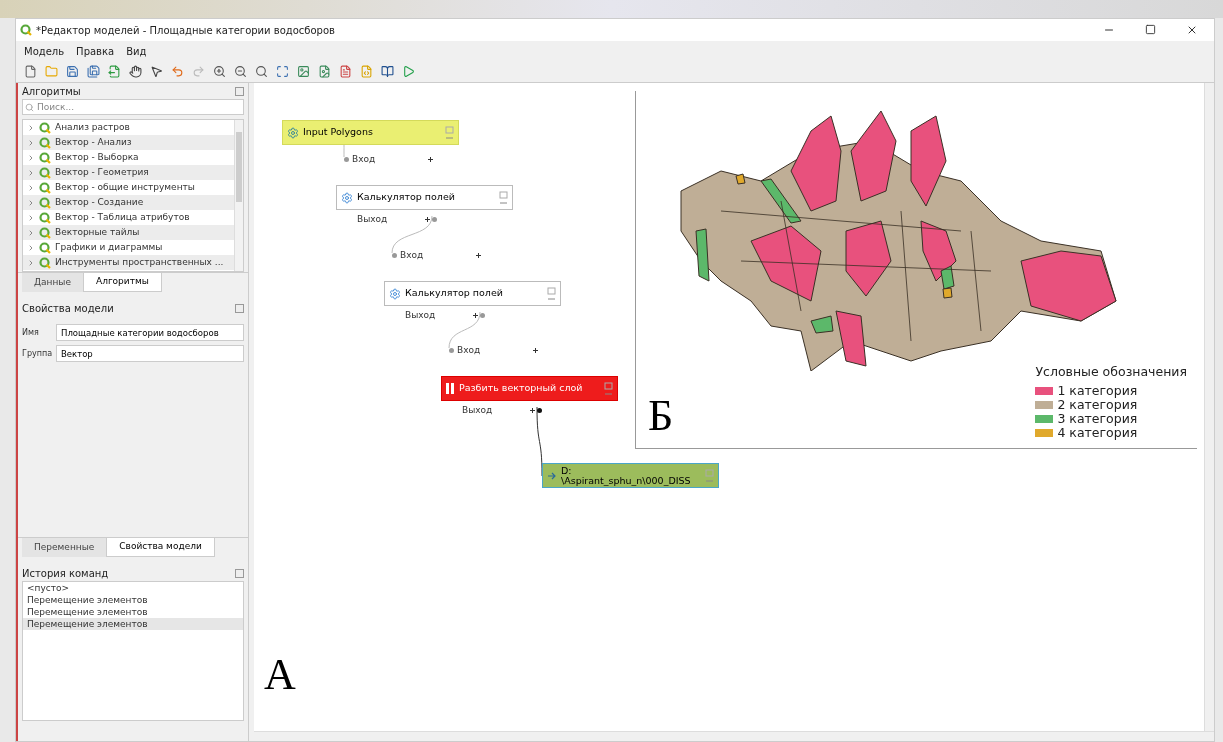  What do you see at coordinates (177, 71) in the screenshot?
I see `undo-icon` at bounding box center [177, 71].